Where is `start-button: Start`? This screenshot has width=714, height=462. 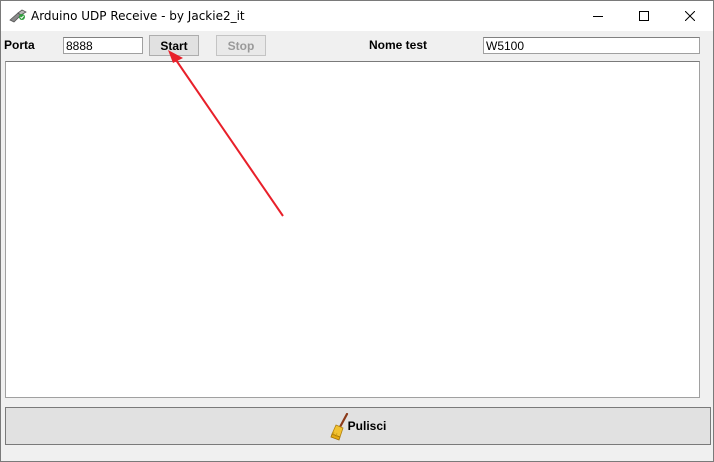 start-button: Start is located at coordinates (174, 45).